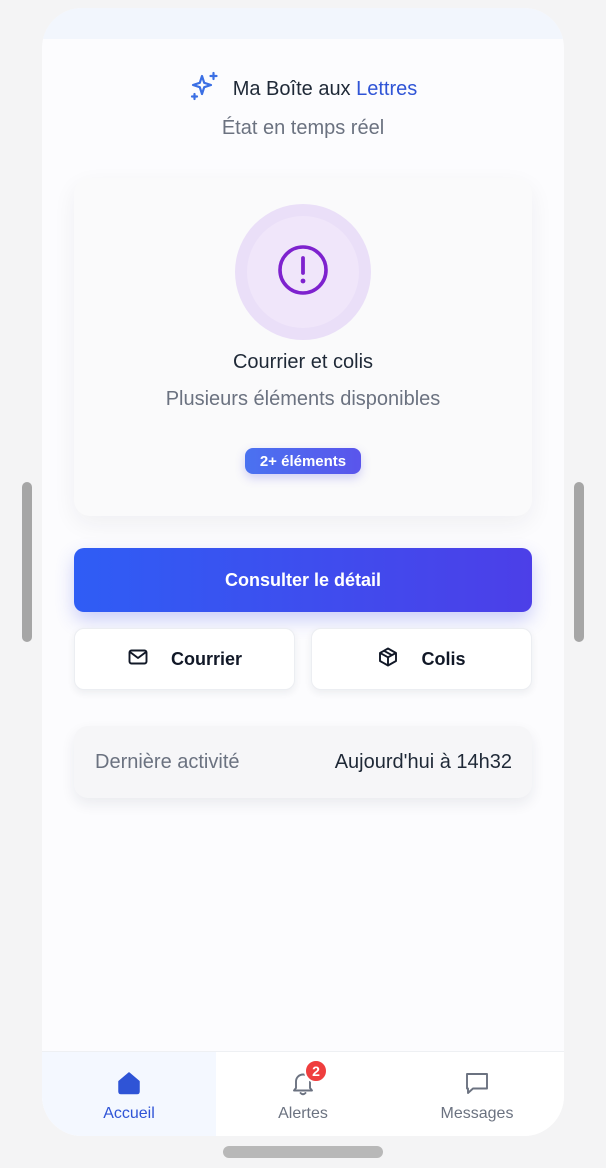  I want to click on alerts-count-badge: 2, so click(316, 1071).